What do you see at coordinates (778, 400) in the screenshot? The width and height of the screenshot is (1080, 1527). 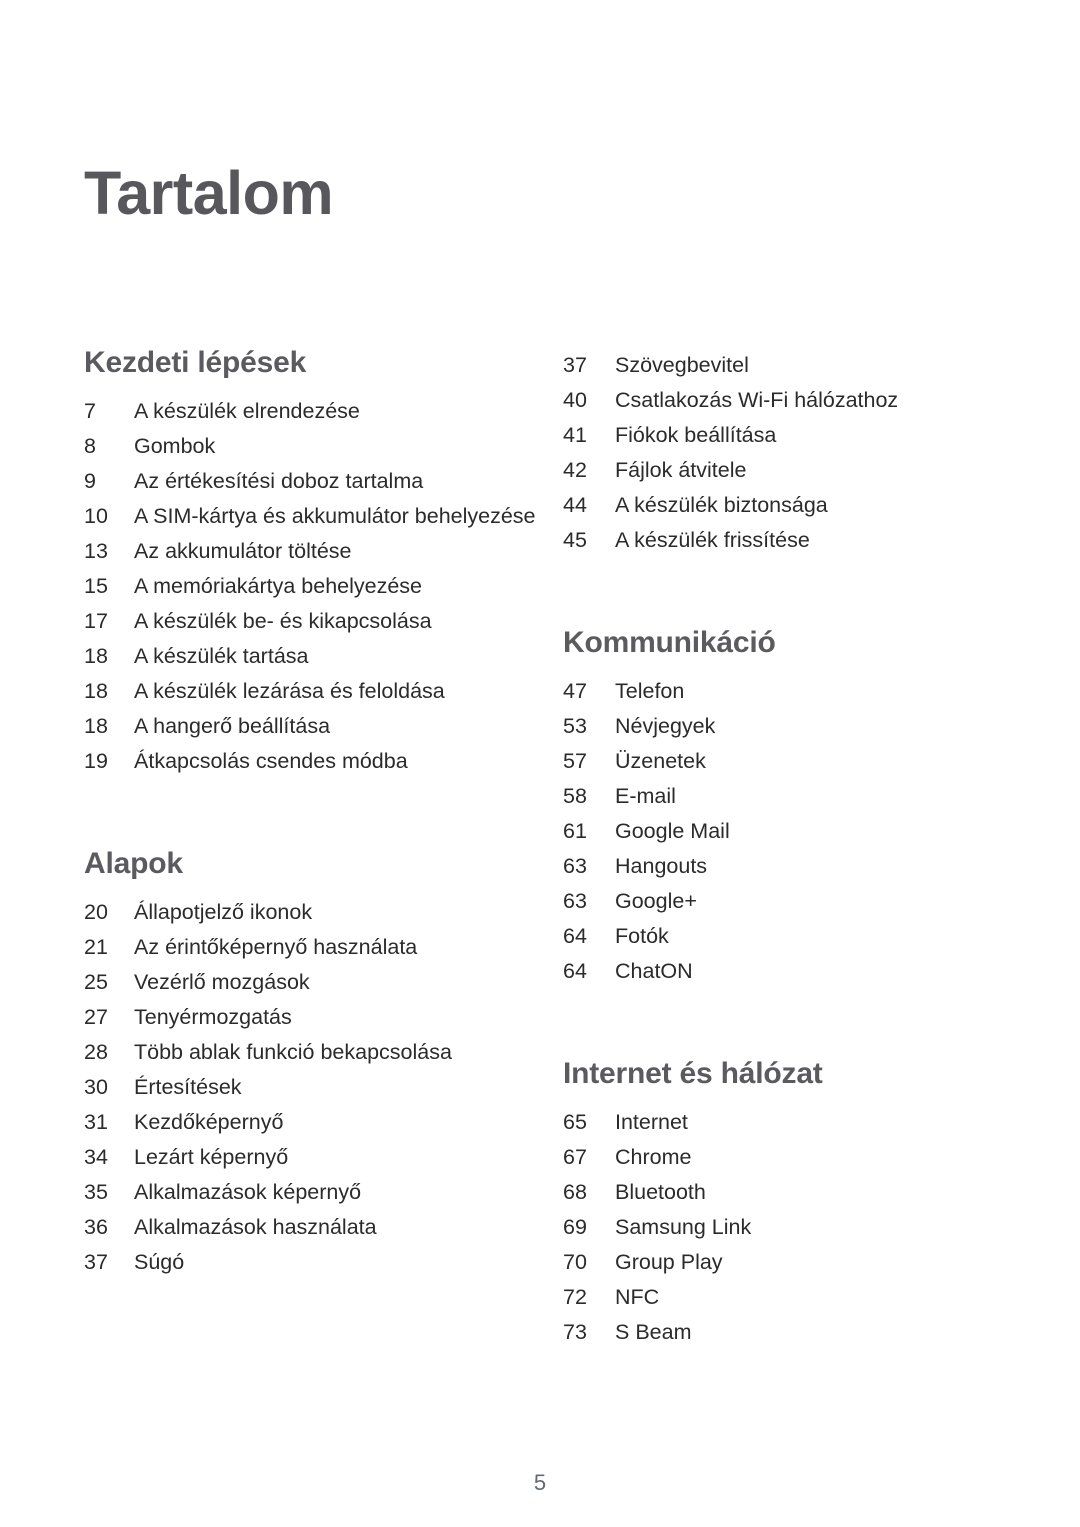 I see `toc-entry: 40 Csatlakozás Wi-Fi hálózathoz` at bounding box center [778, 400].